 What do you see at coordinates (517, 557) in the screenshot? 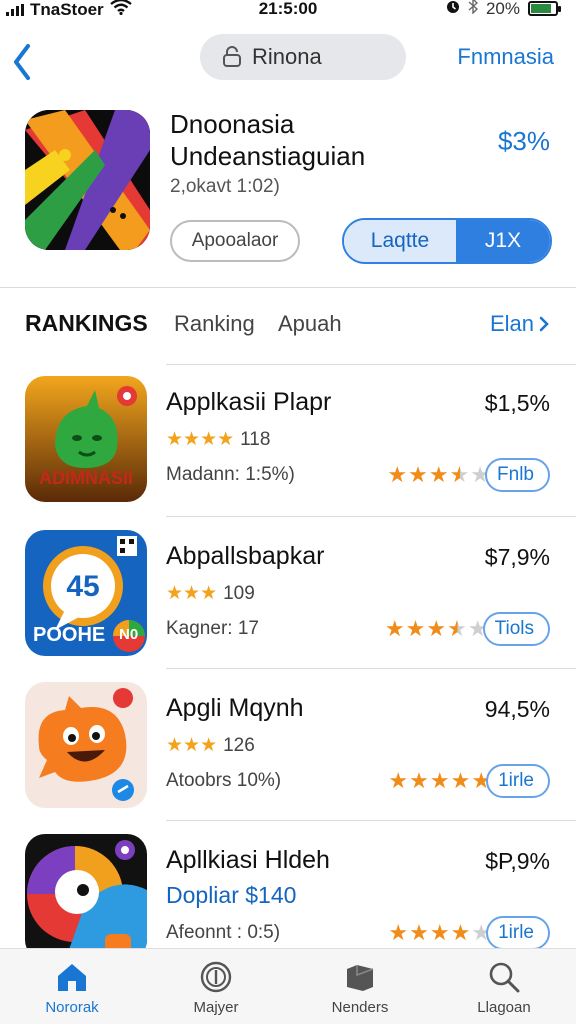
I see `app-price: $7,9%` at bounding box center [517, 557].